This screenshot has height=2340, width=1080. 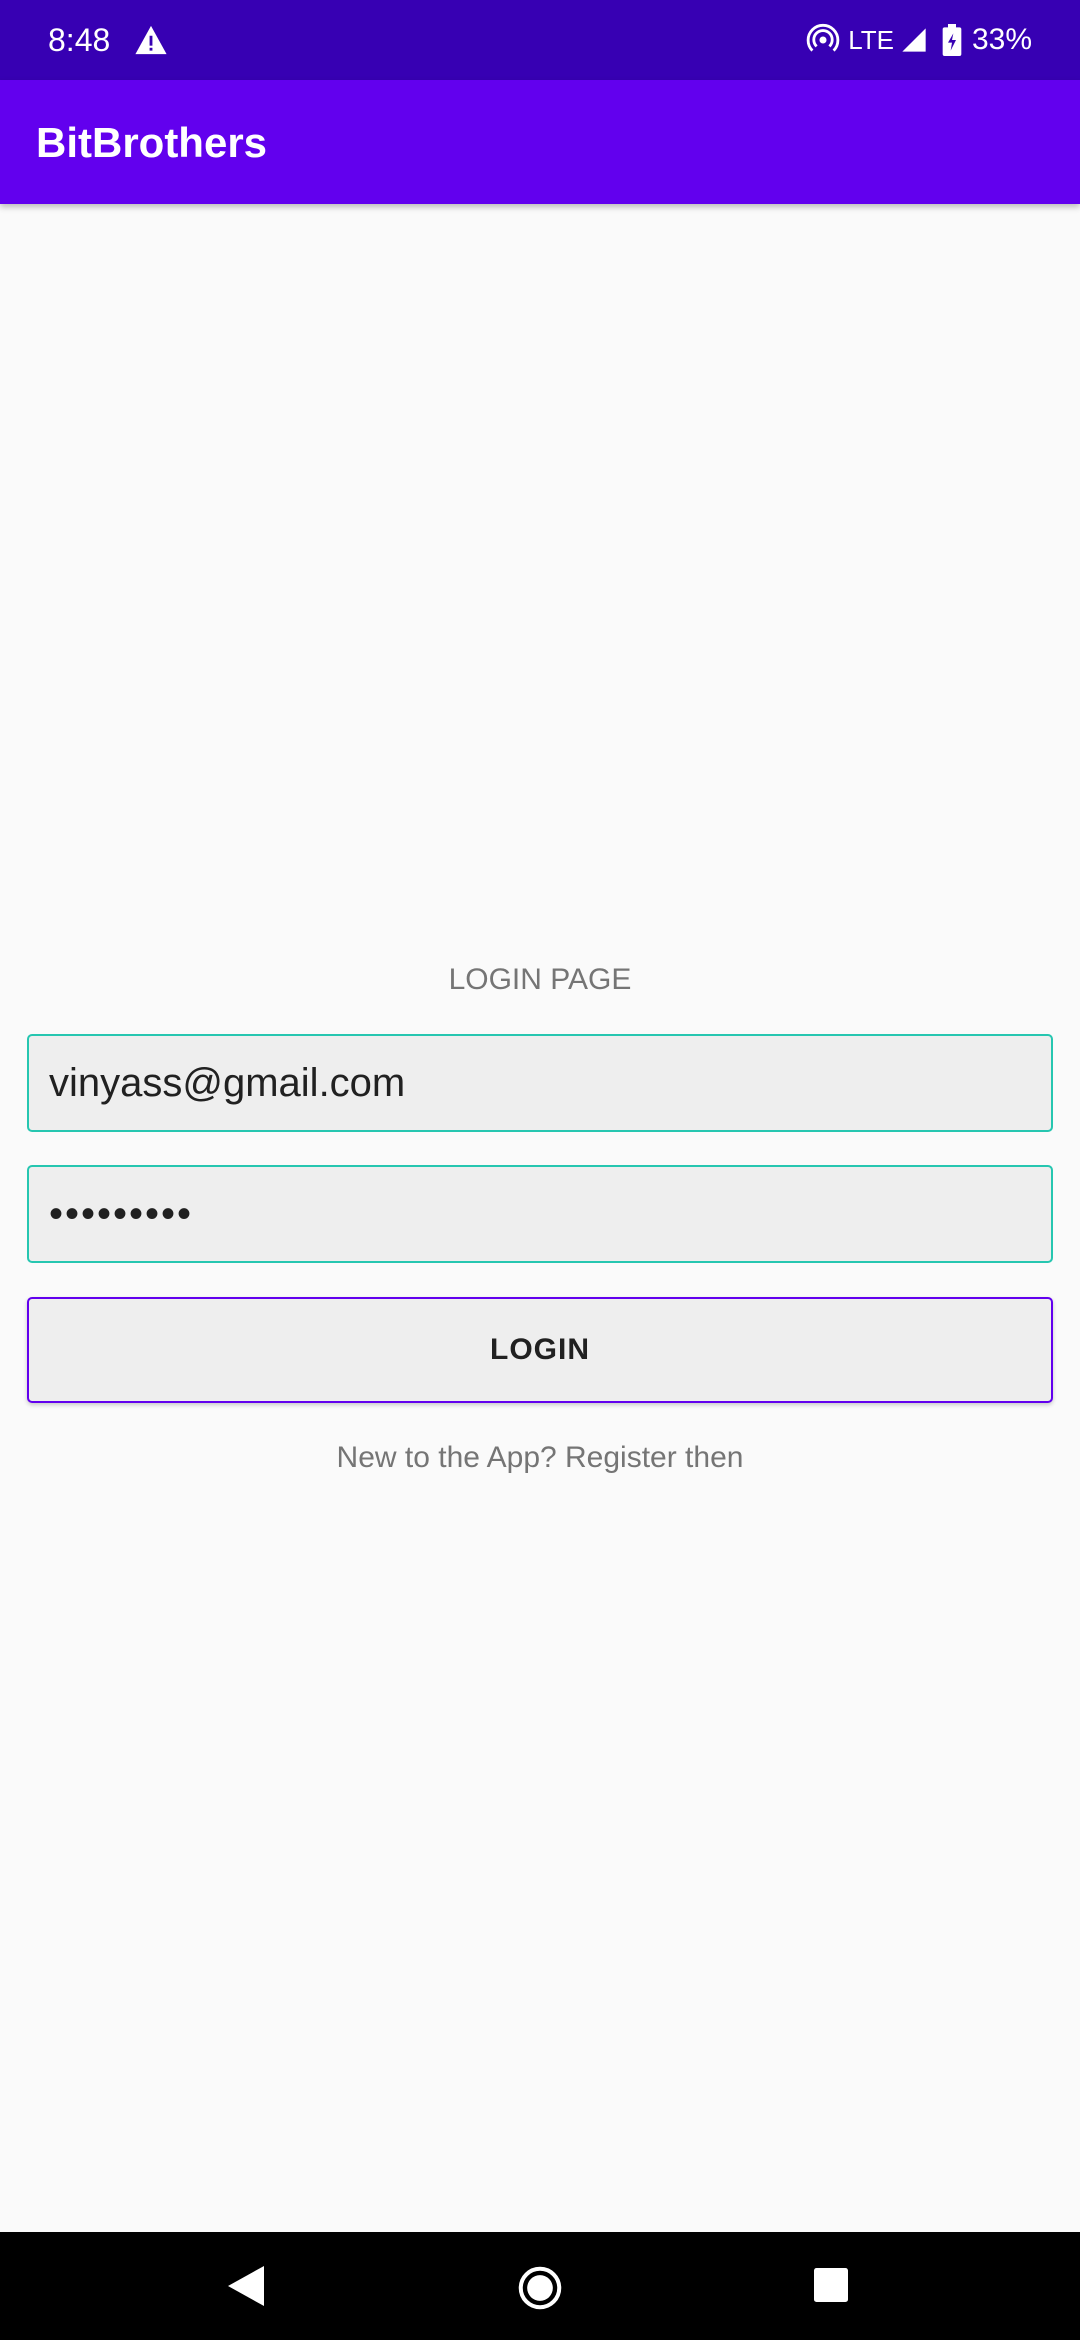 What do you see at coordinates (152, 142) in the screenshot?
I see `app-title: BitBrothers` at bounding box center [152, 142].